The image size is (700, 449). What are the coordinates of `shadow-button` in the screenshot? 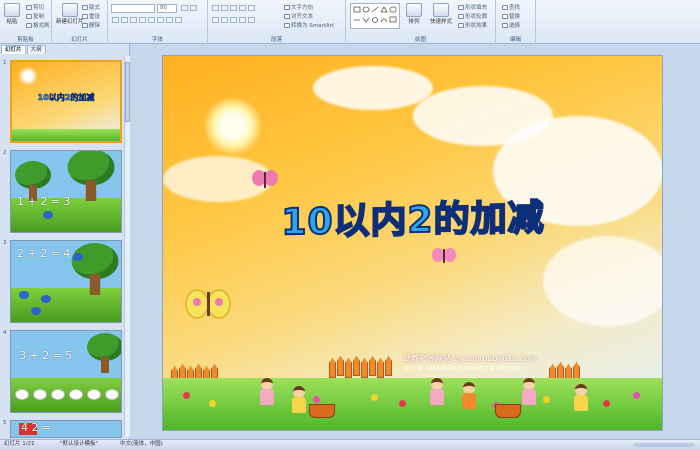 It's located at (151, 20).